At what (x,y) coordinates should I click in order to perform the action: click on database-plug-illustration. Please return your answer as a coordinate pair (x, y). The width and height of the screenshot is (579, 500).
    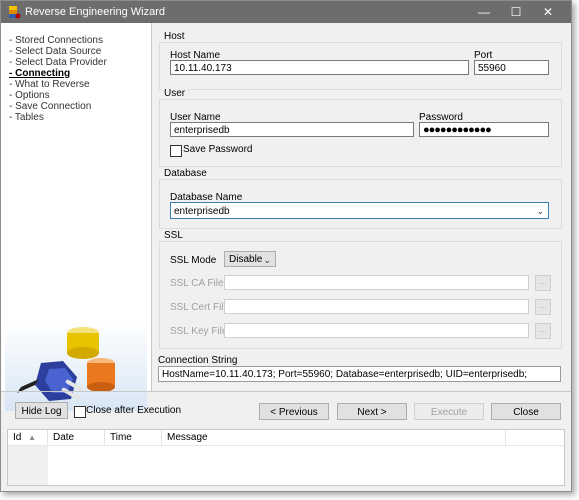
    Looking at the image, I should click on (76, 366).